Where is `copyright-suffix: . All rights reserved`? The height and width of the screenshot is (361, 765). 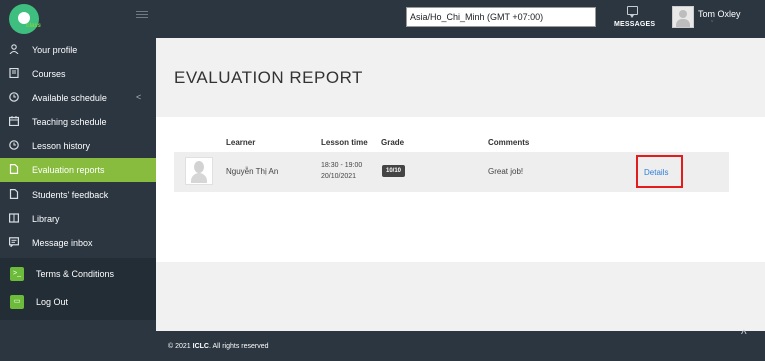
copyright-suffix: . All rights reserved is located at coordinates (238, 346).